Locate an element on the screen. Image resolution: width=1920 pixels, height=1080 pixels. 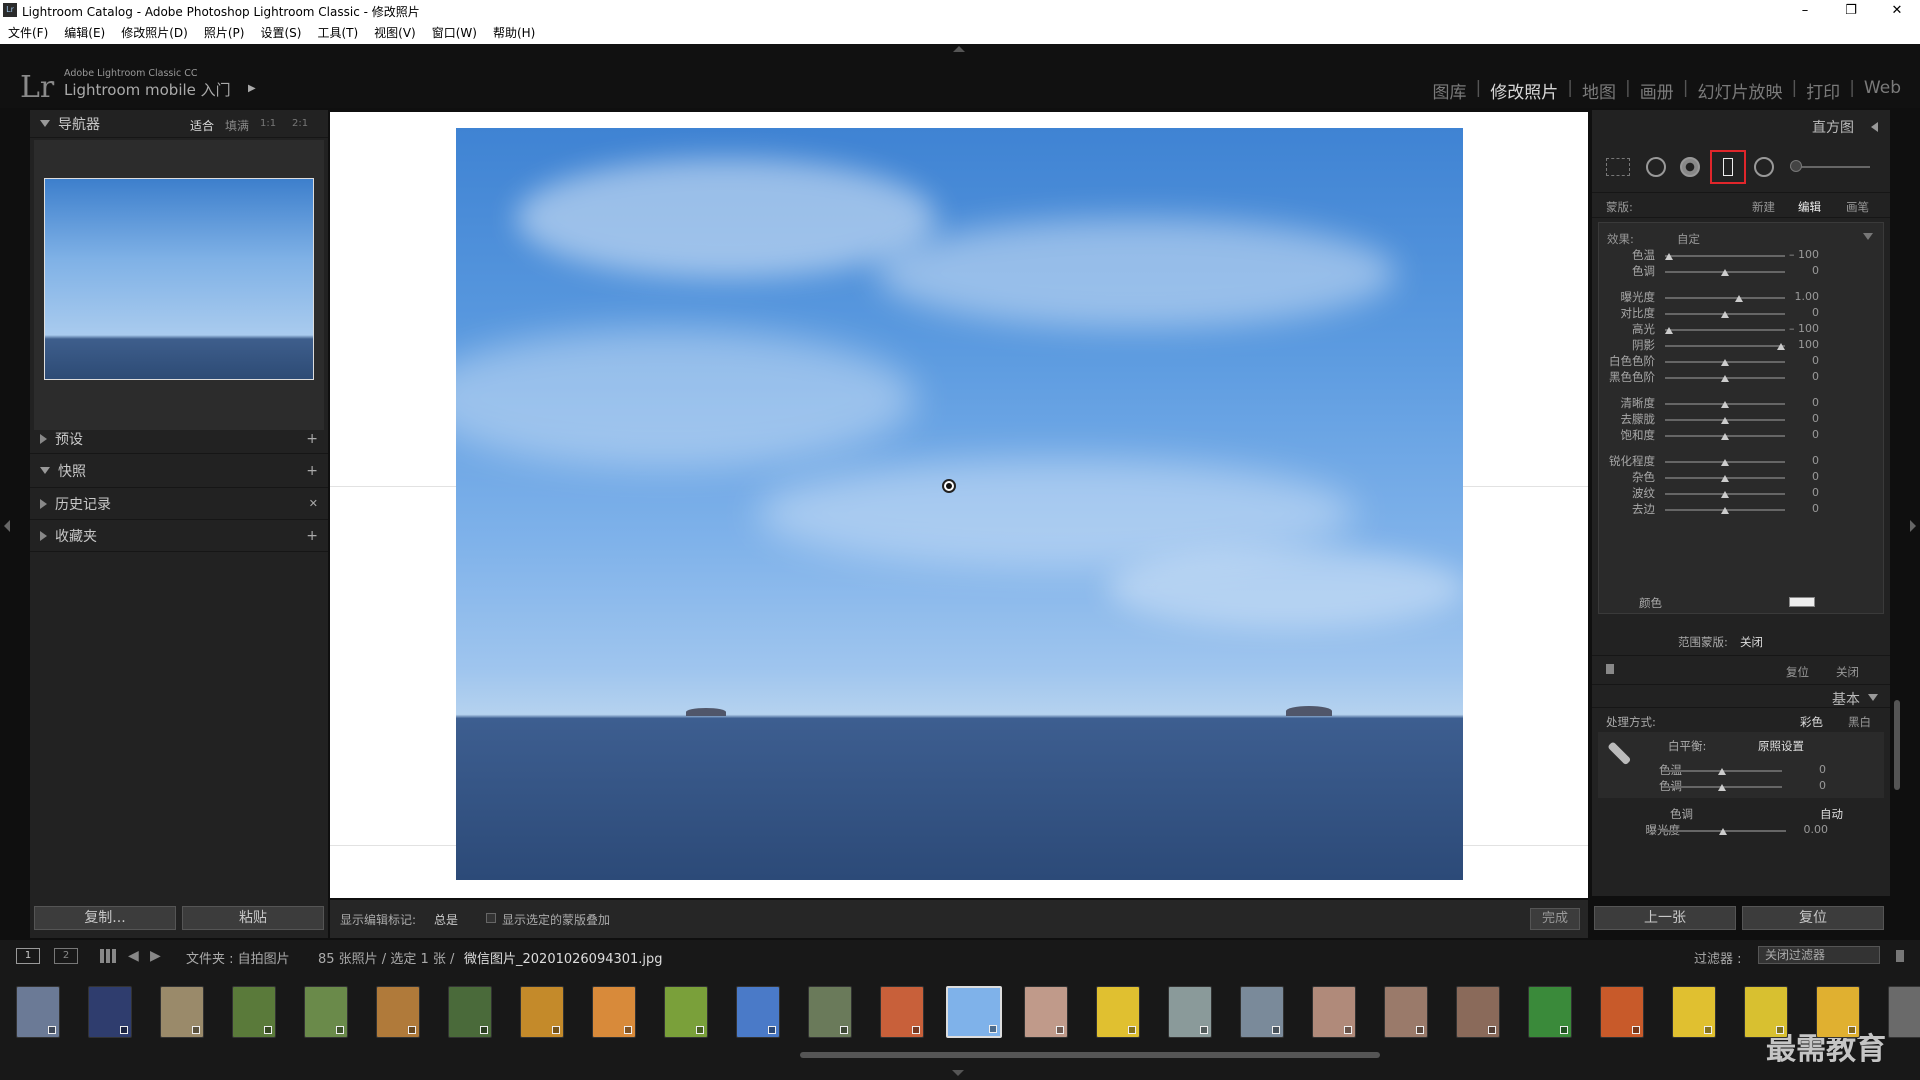
red-eye-tool-icon is located at coordinates (1690, 167).